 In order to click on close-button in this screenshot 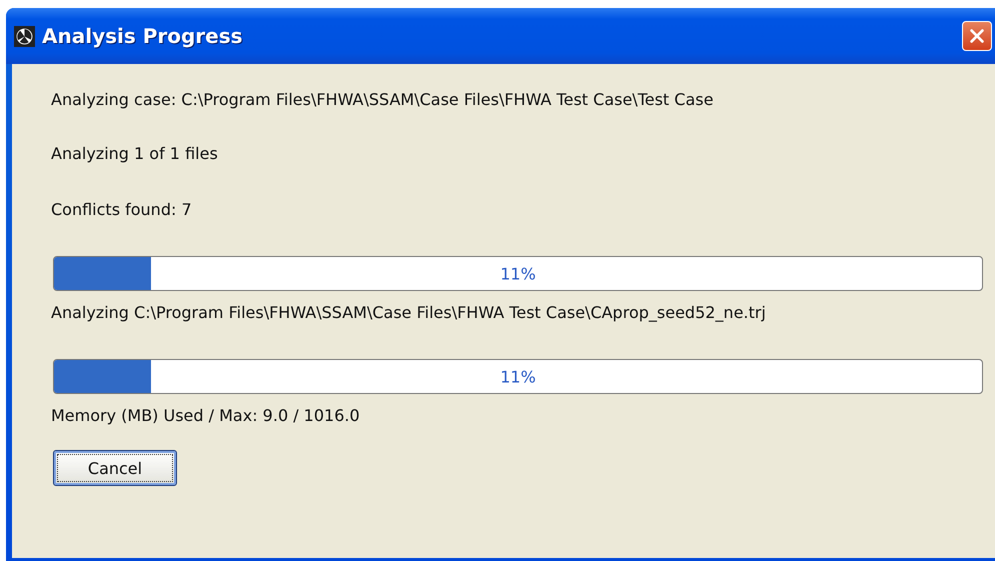, I will do `click(977, 36)`.